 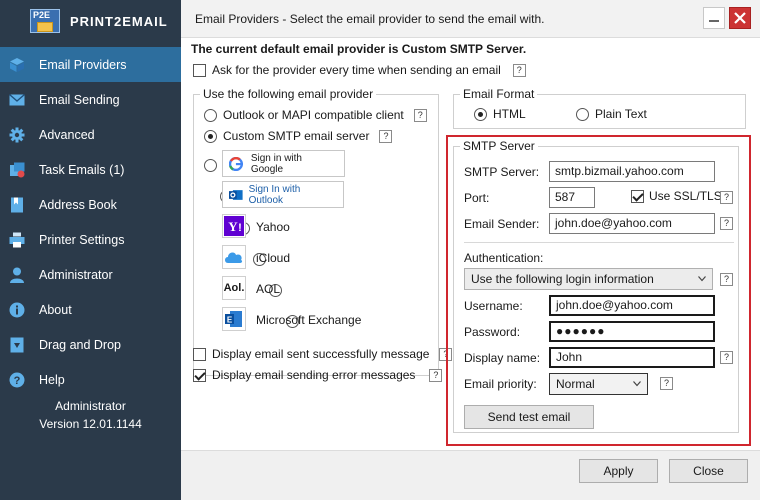 What do you see at coordinates (273, 227) in the screenshot?
I see `provider-yahoo-label: Yahoo` at bounding box center [273, 227].